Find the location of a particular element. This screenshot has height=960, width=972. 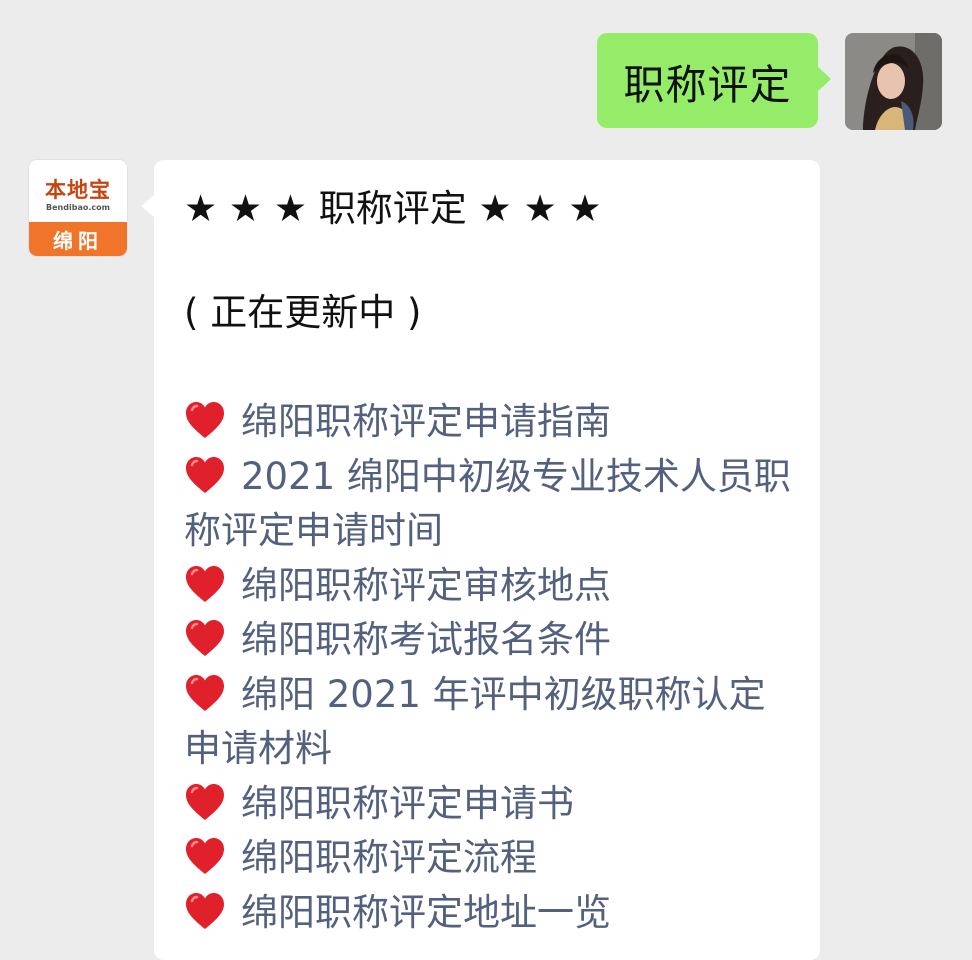

link-item-application-form: 绵阳职称评定申请书 is located at coordinates (493, 804).